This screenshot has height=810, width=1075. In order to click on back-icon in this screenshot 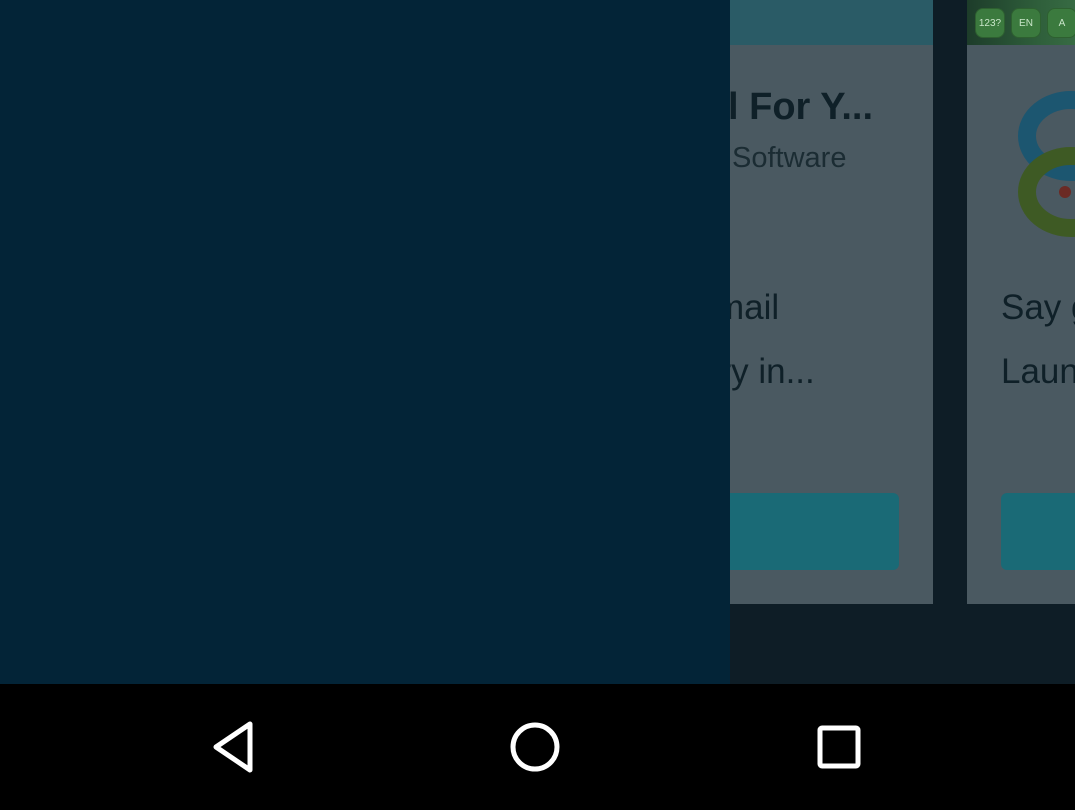, I will do `click(233, 747)`.